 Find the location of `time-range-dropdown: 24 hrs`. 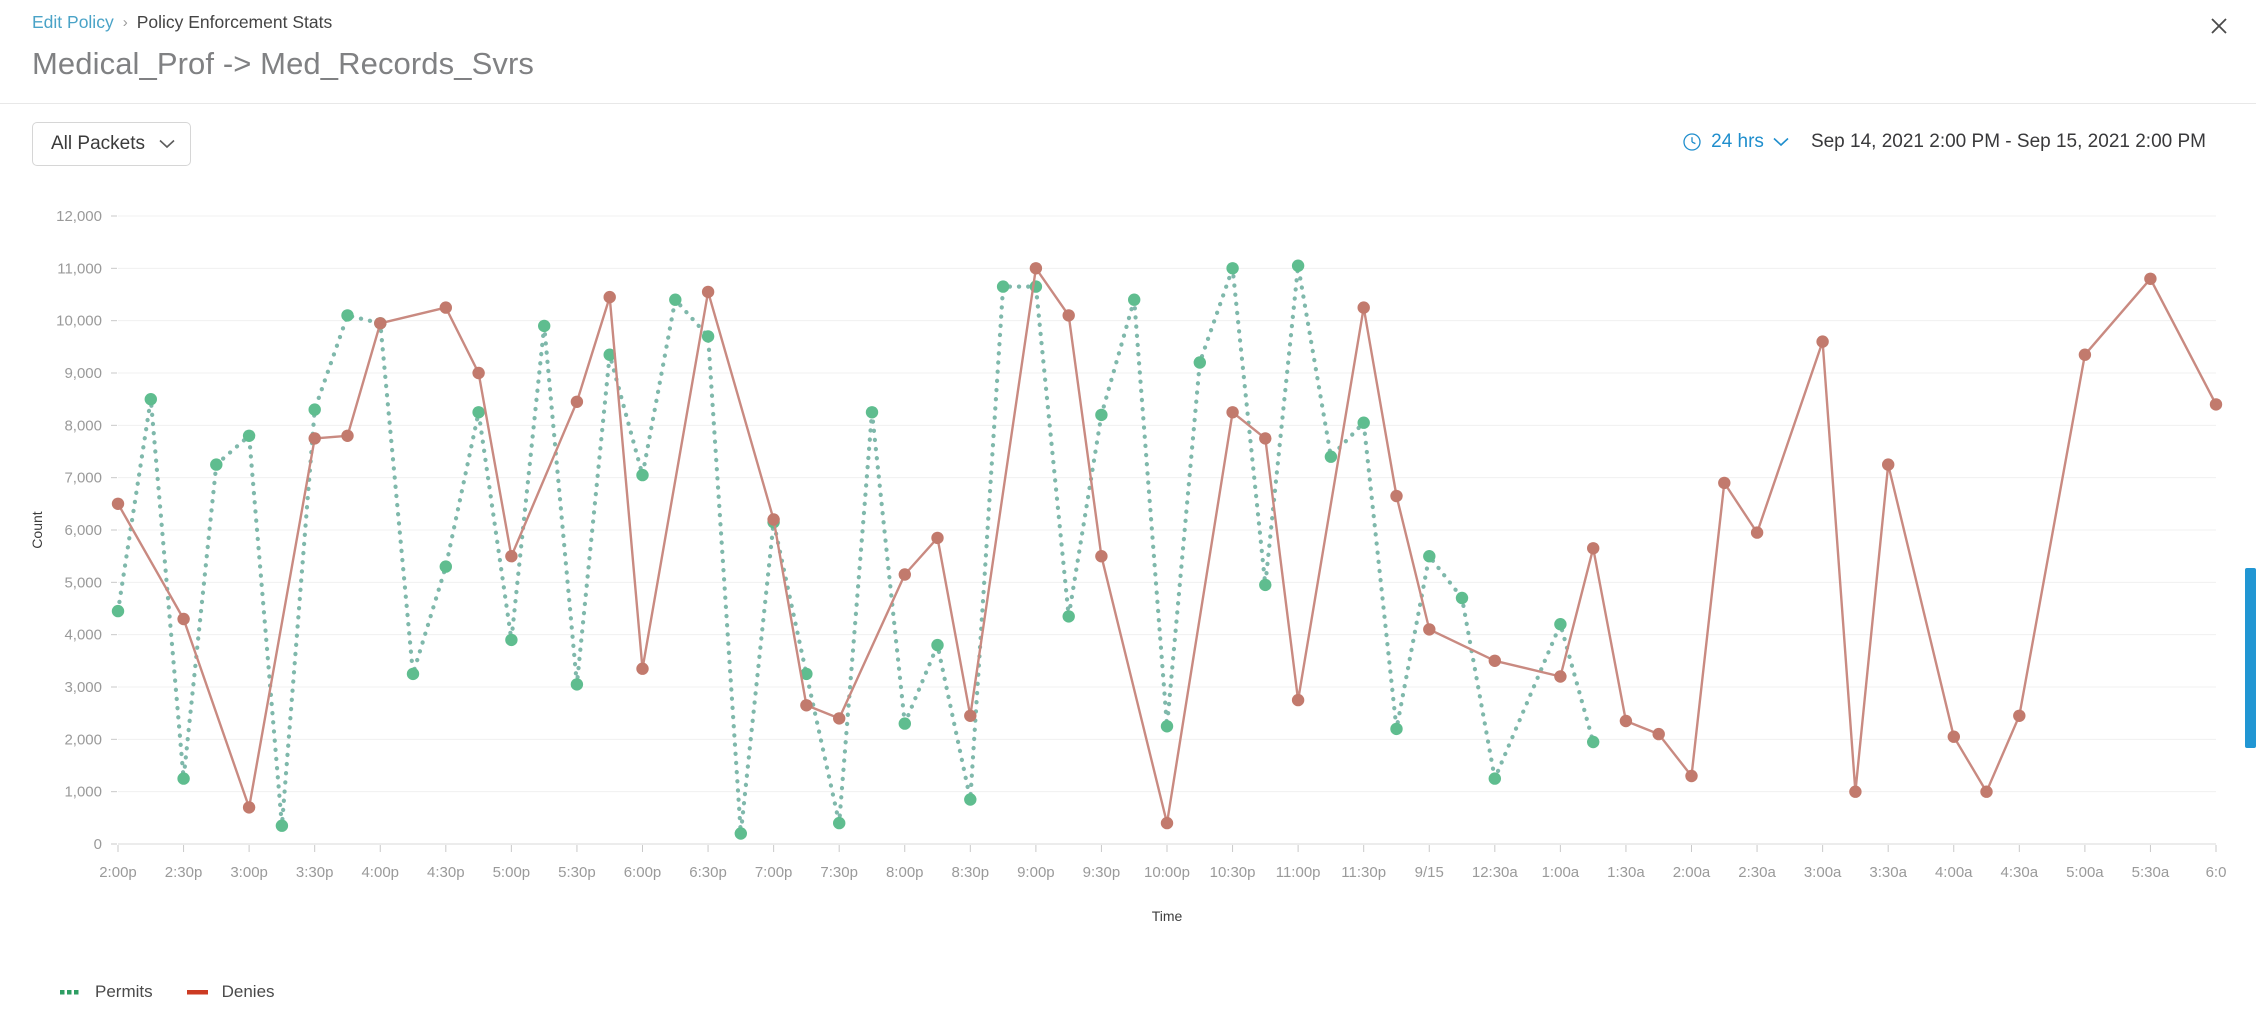

time-range-dropdown: 24 hrs is located at coordinates (1735, 142).